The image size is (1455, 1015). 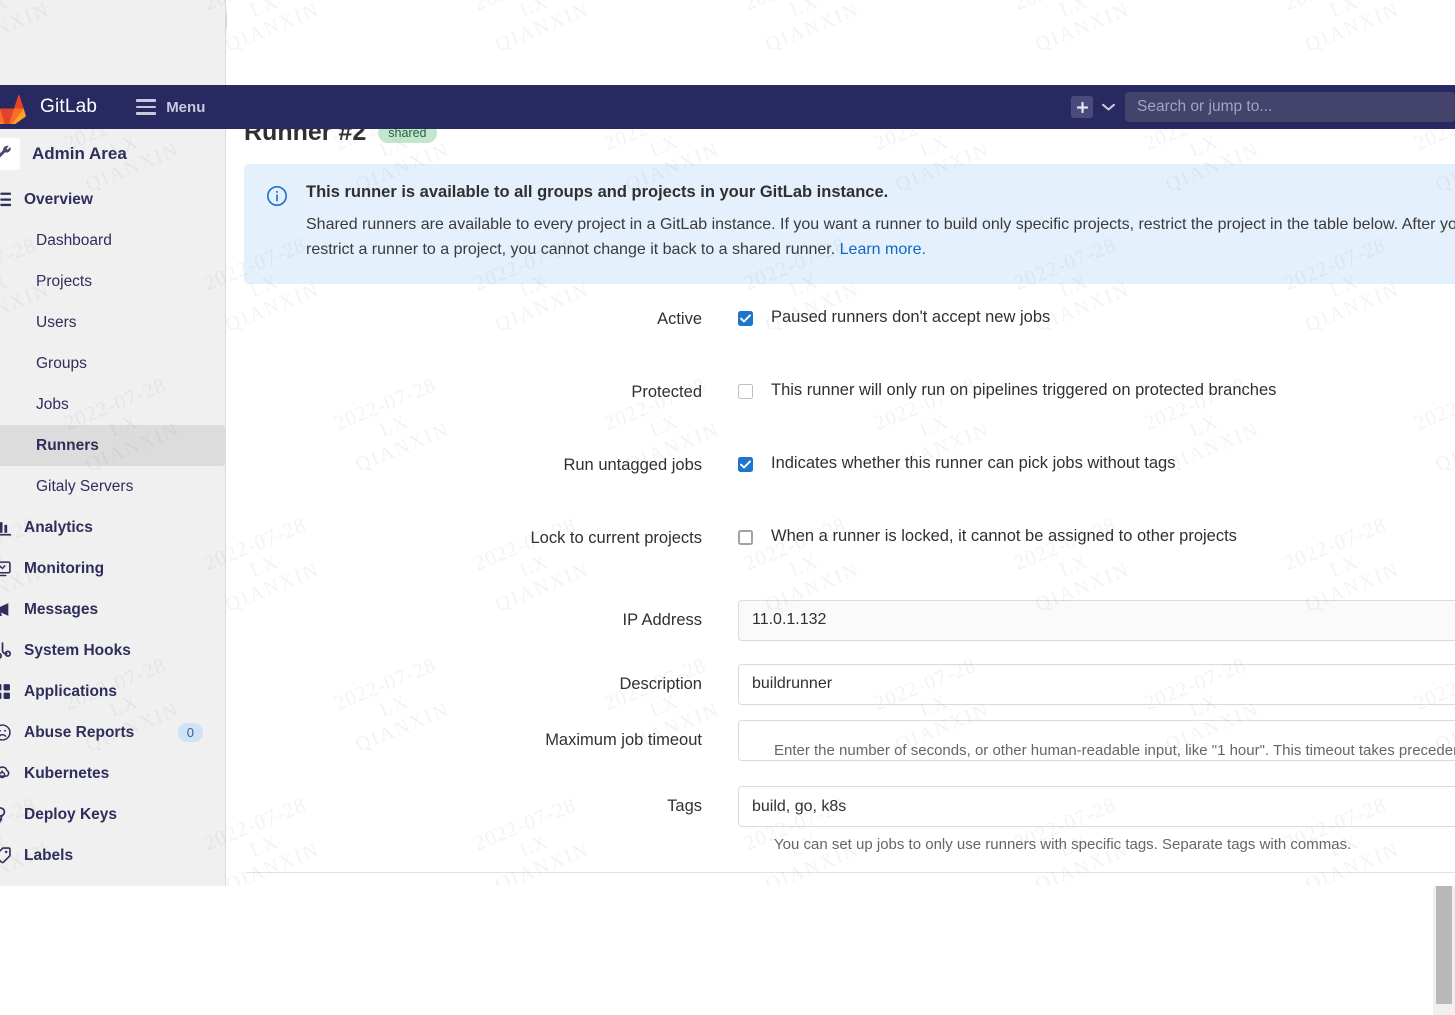 I want to click on checkbox-field-label: Lock to current projects, so click(x=482, y=531).